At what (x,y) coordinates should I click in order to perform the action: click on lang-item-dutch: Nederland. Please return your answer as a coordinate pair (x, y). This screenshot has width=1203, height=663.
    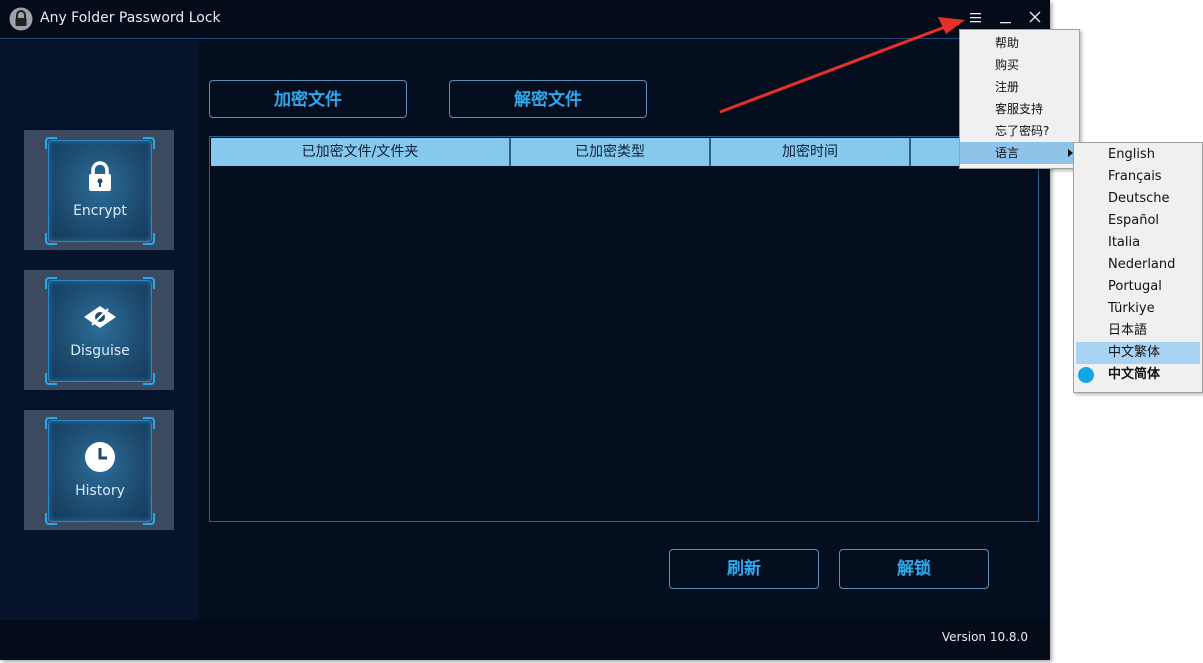
    Looking at the image, I should click on (1138, 265).